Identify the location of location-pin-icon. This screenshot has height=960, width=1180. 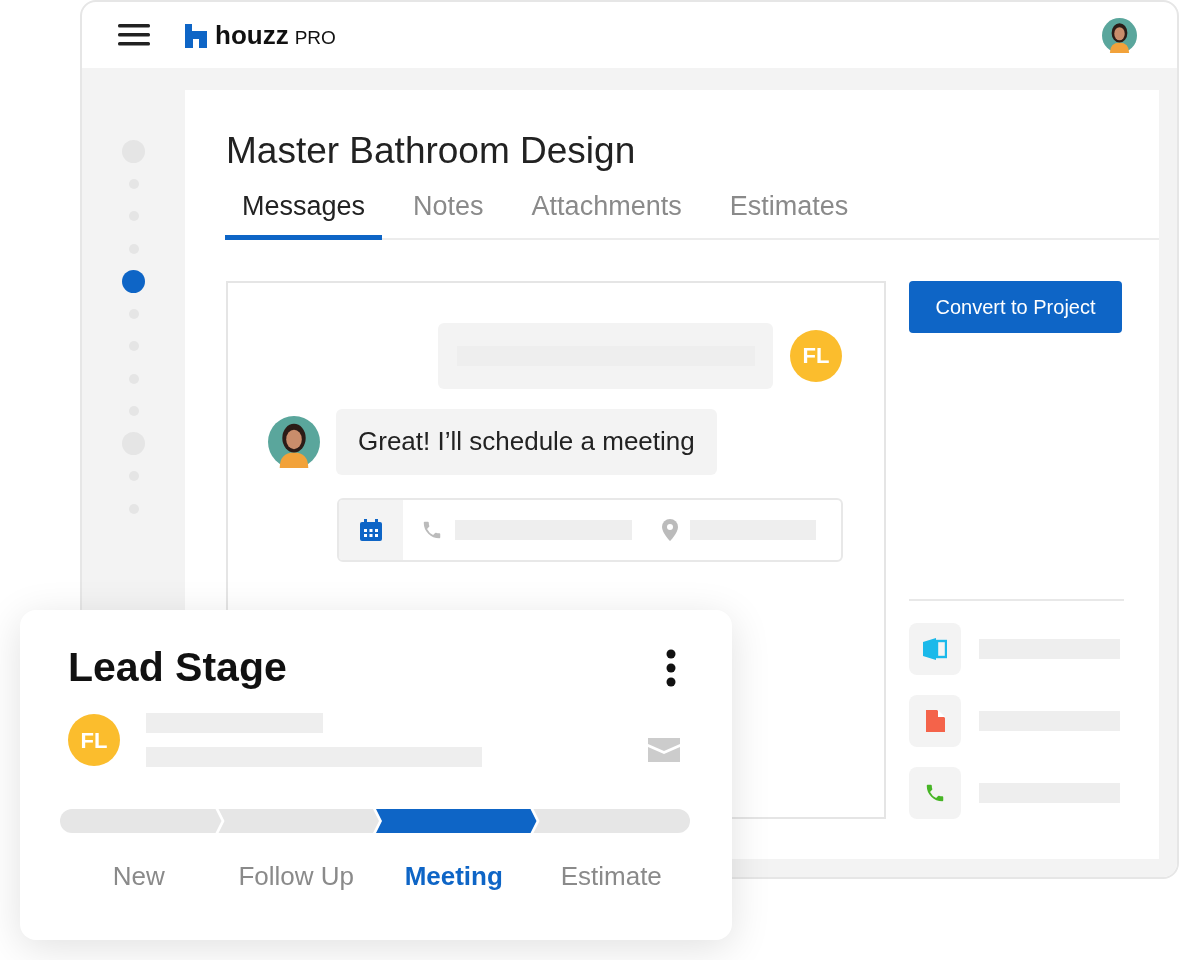
(670, 529).